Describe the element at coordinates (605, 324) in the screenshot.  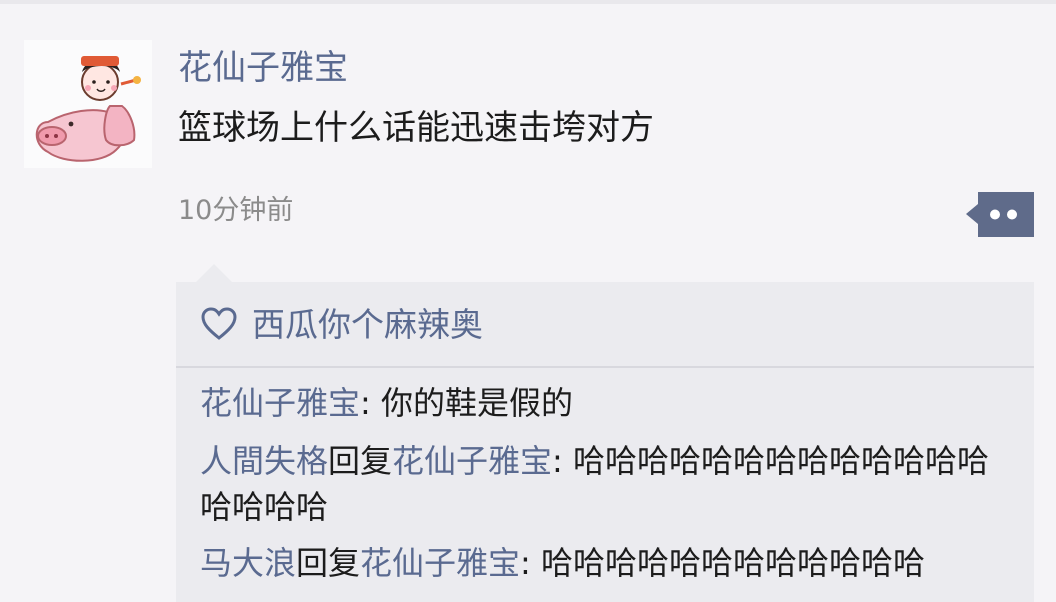
I see `likes-row: 西瓜你个麻辣奥` at that location.